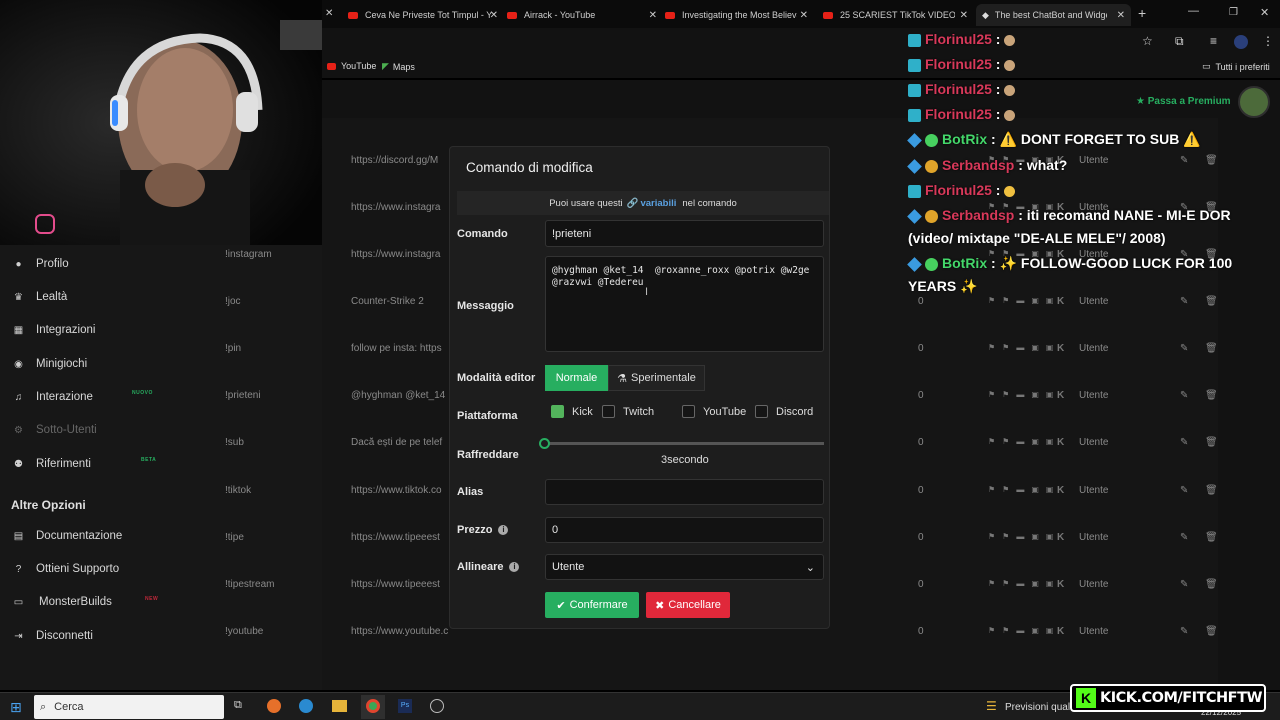  What do you see at coordinates (129, 707) in the screenshot?
I see `taskbar-search: ⌕ Cerca` at bounding box center [129, 707].